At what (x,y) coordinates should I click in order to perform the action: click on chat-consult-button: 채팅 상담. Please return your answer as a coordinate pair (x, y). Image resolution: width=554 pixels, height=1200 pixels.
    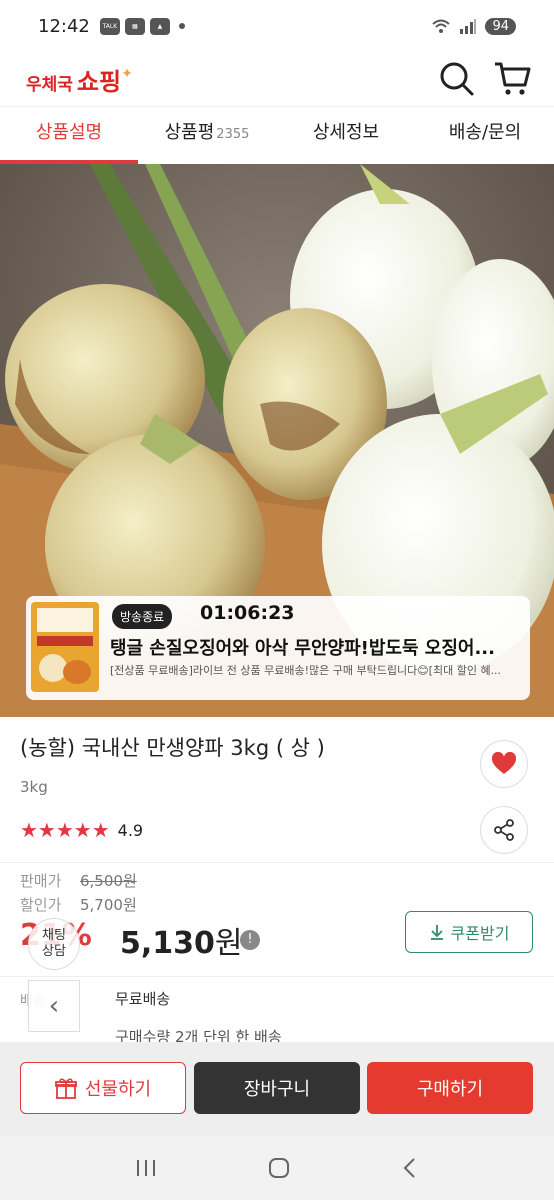
    Looking at the image, I should click on (54, 944).